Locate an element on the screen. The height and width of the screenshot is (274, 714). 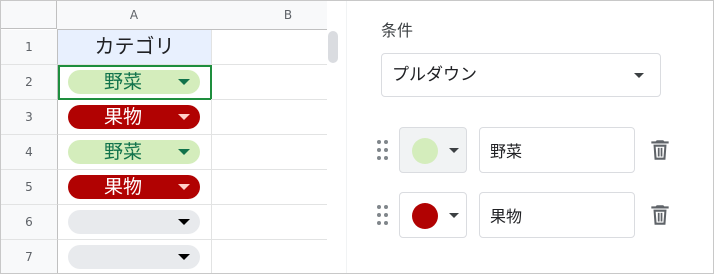
cell-b4 is located at coordinates (269, 152).